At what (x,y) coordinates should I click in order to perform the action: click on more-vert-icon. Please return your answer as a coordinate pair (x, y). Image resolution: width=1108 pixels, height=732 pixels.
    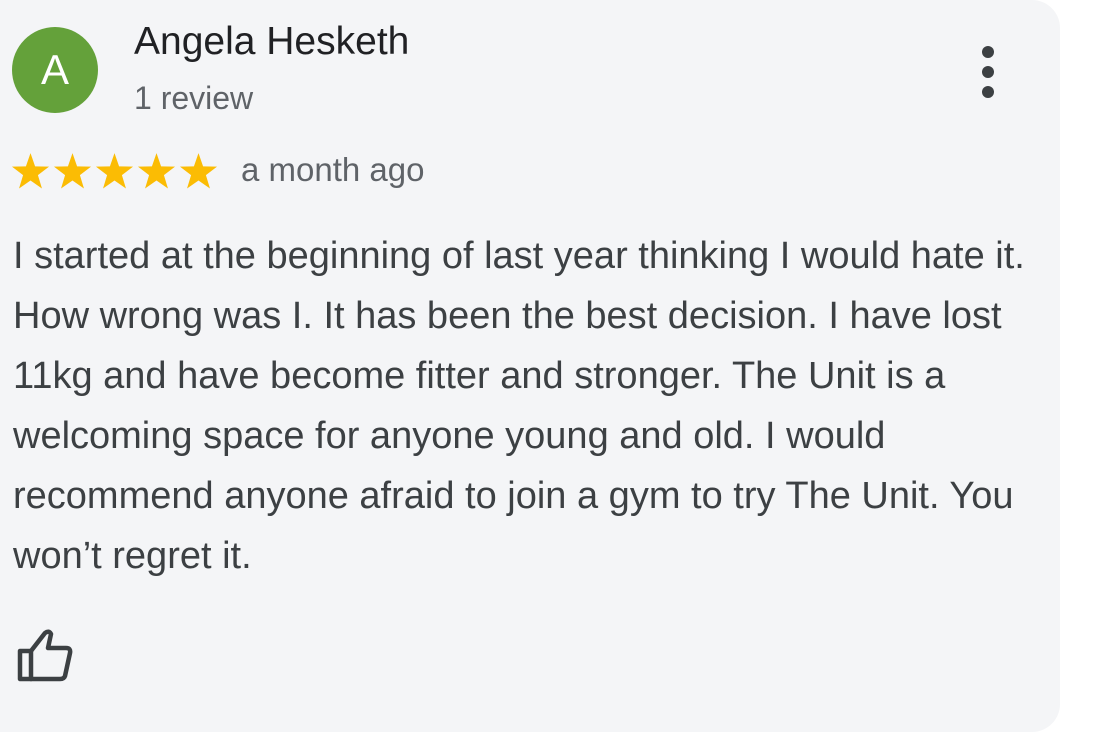
    Looking at the image, I should click on (988, 72).